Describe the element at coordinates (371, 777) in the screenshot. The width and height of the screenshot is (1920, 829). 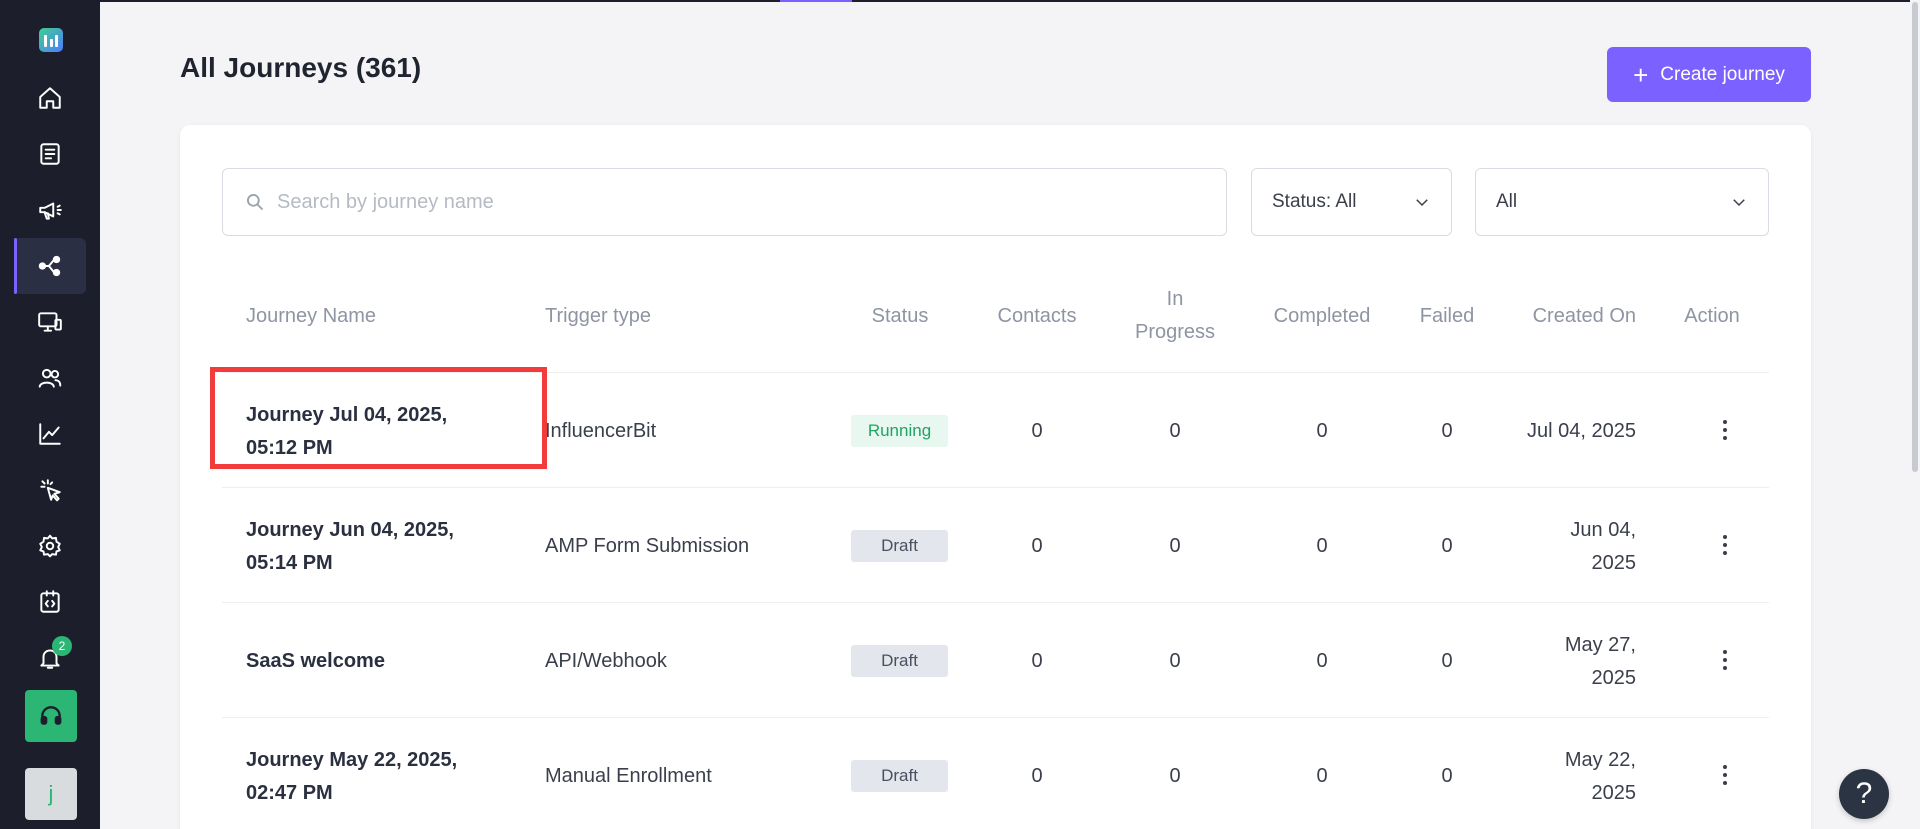
I see `journey-name-cell: Journey May 22, 2025, 02:47 PM` at that location.